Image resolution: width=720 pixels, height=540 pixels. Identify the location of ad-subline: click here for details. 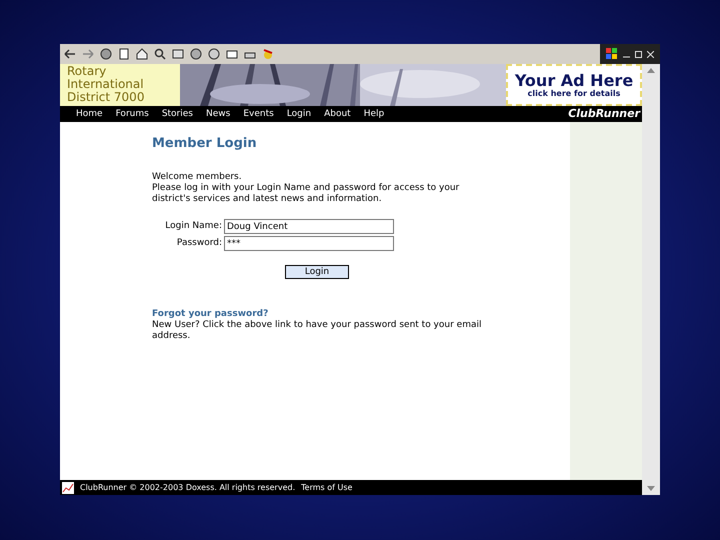
(574, 93).